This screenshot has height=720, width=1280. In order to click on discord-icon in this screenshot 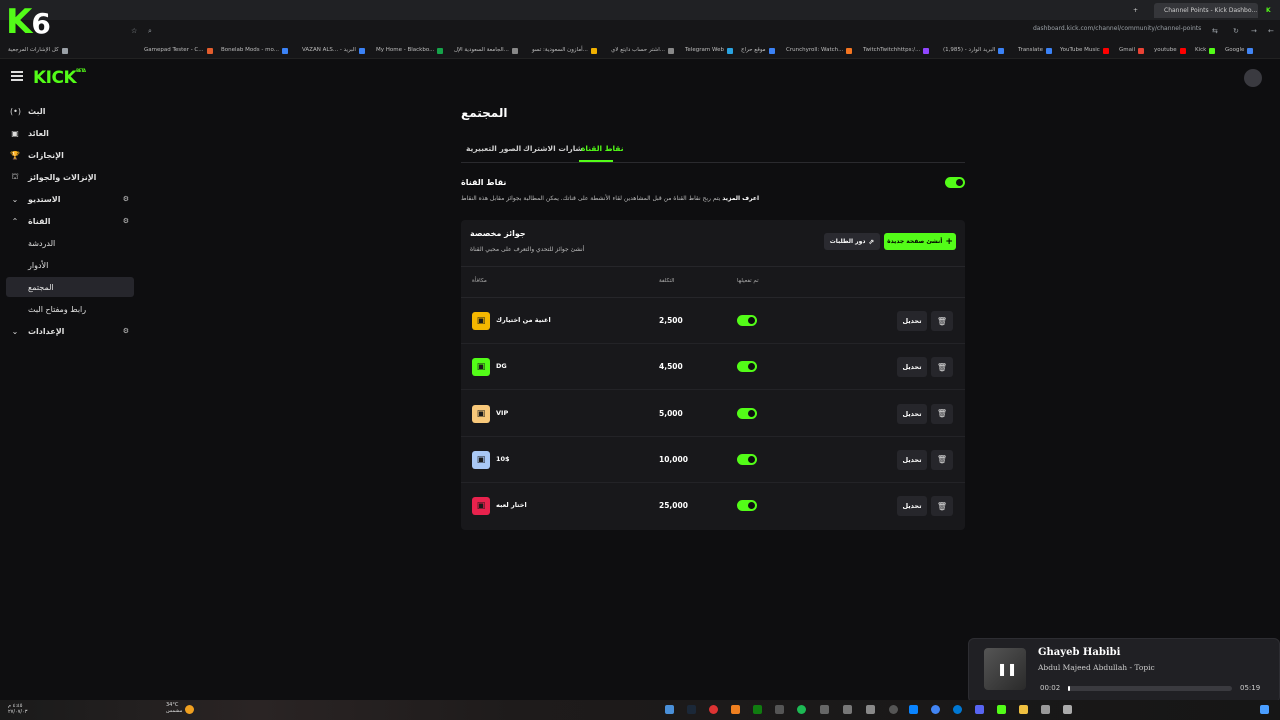, I will do `click(979, 709)`.